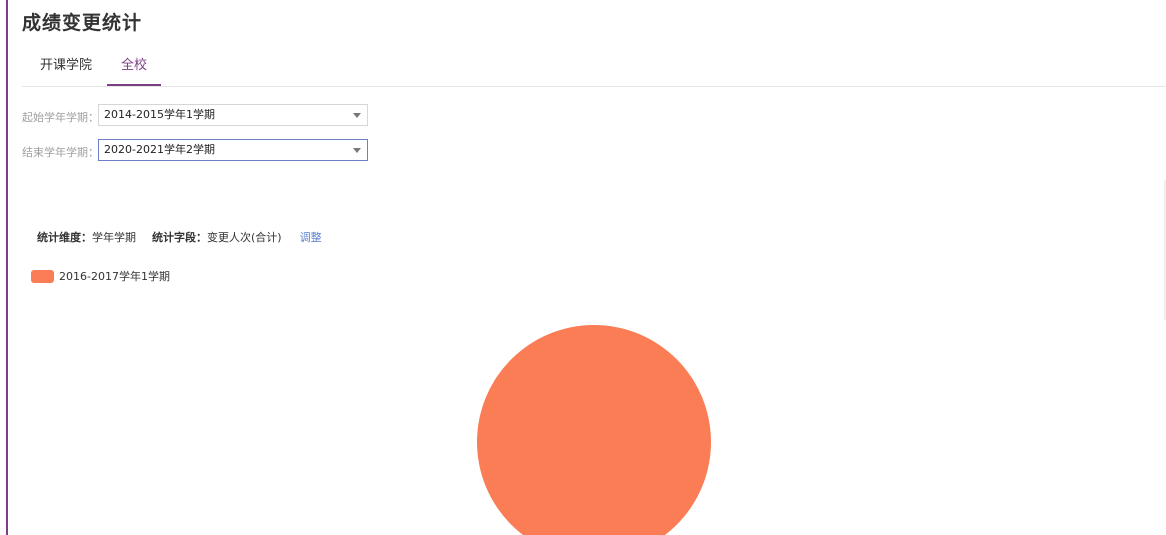 The height and width of the screenshot is (535, 1166). I want to click on pie-chart, so click(594, 430).